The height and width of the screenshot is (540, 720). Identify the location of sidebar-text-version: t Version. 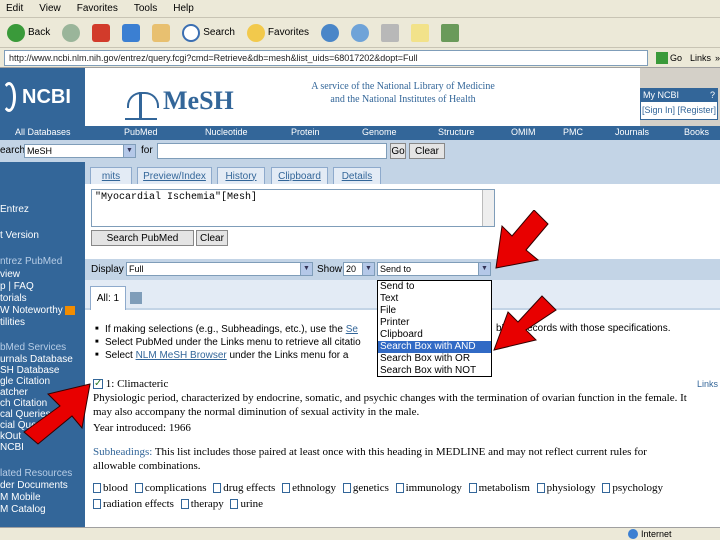
(19, 235).